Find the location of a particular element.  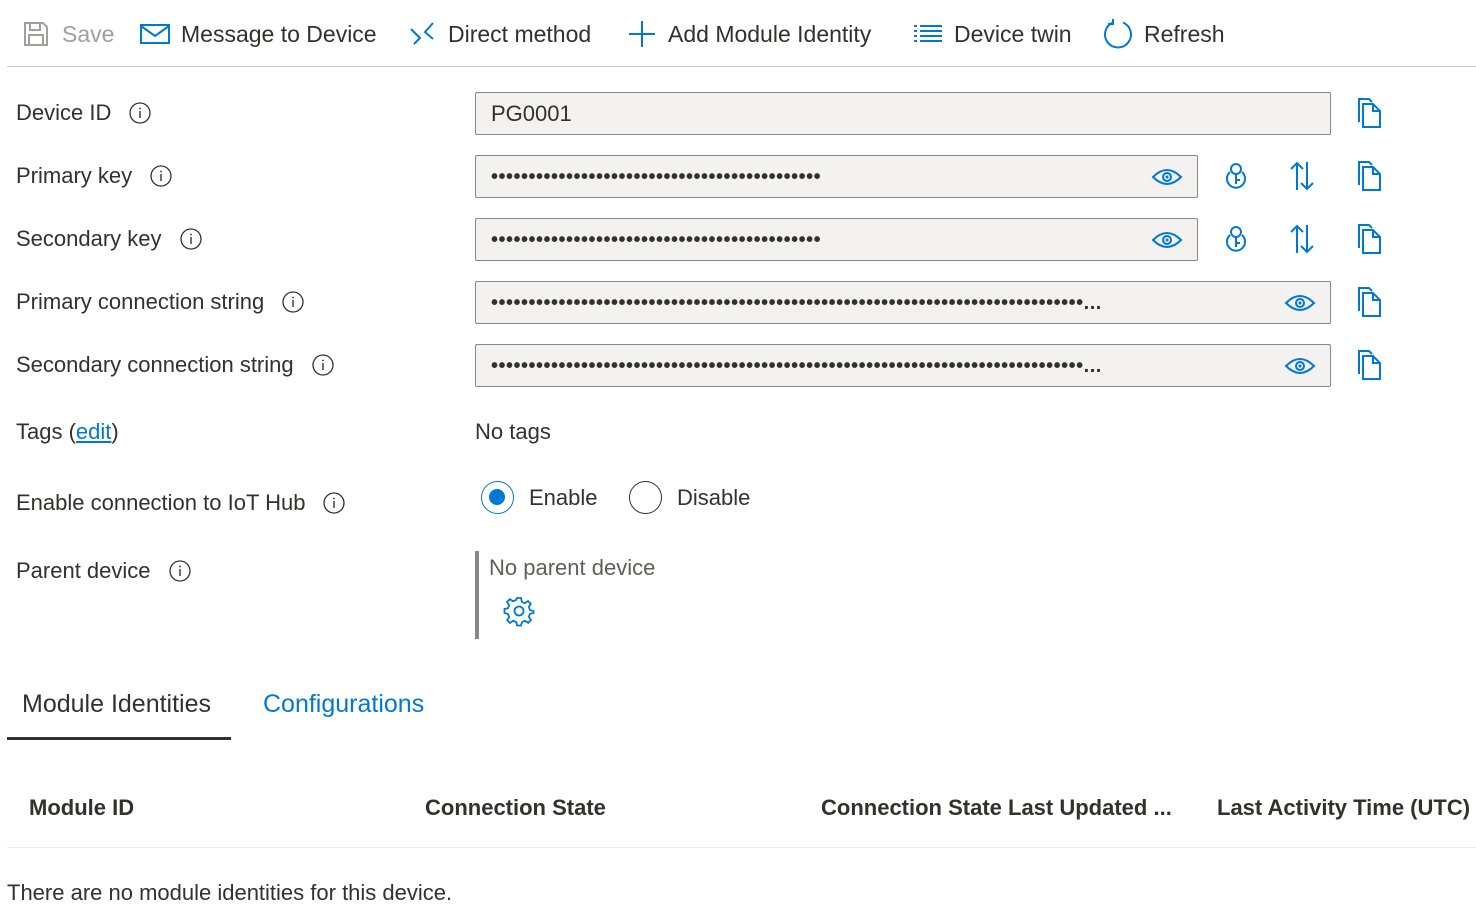

swap-primary-key-button is located at coordinates (1302, 176).